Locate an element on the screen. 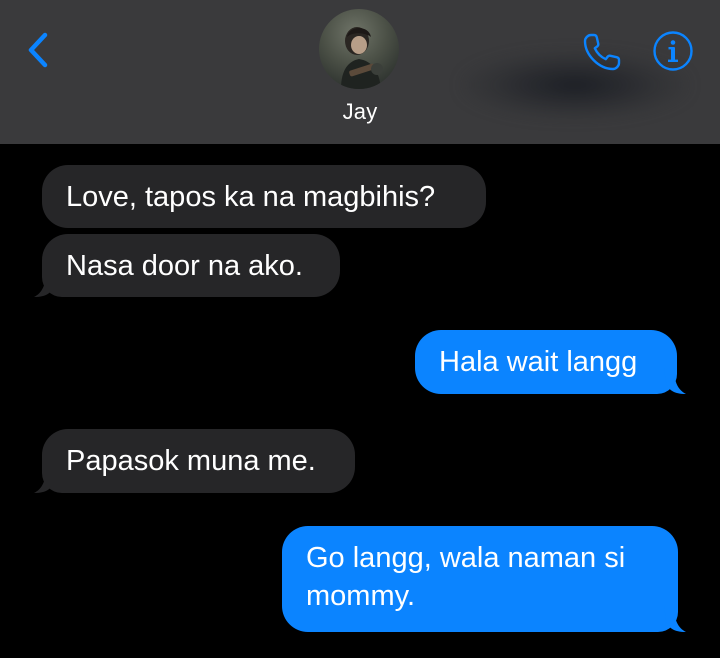 Image resolution: width=720 pixels, height=658 pixels. message-text: Love, tapos ka na magbihis? is located at coordinates (251, 197).